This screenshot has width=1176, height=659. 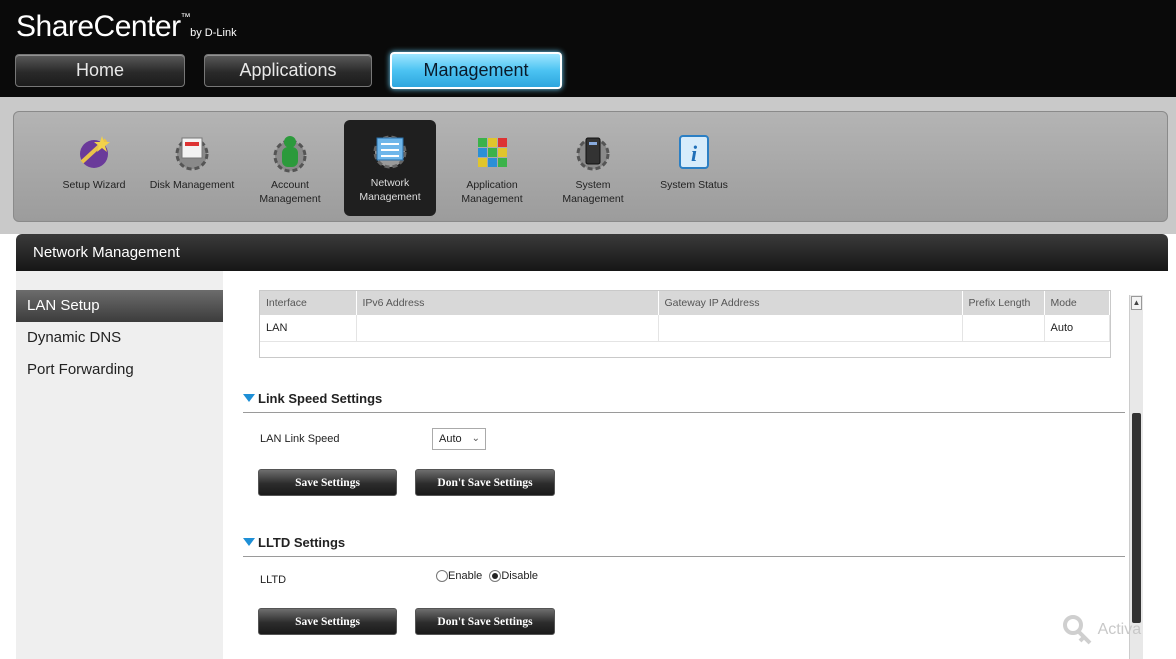 I want to click on toolbar-item-system-status: i System Status, so click(x=694, y=168).